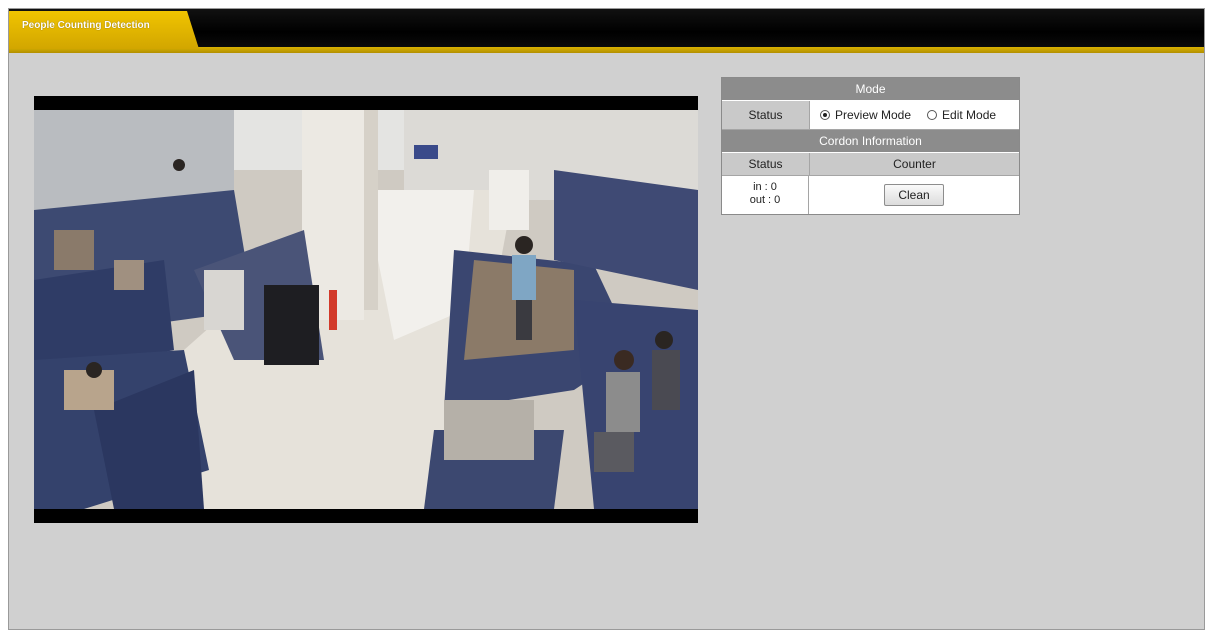  What do you see at coordinates (825, 115) in the screenshot?
I see `preview-mode-radio` at bounding box center [825, 115].